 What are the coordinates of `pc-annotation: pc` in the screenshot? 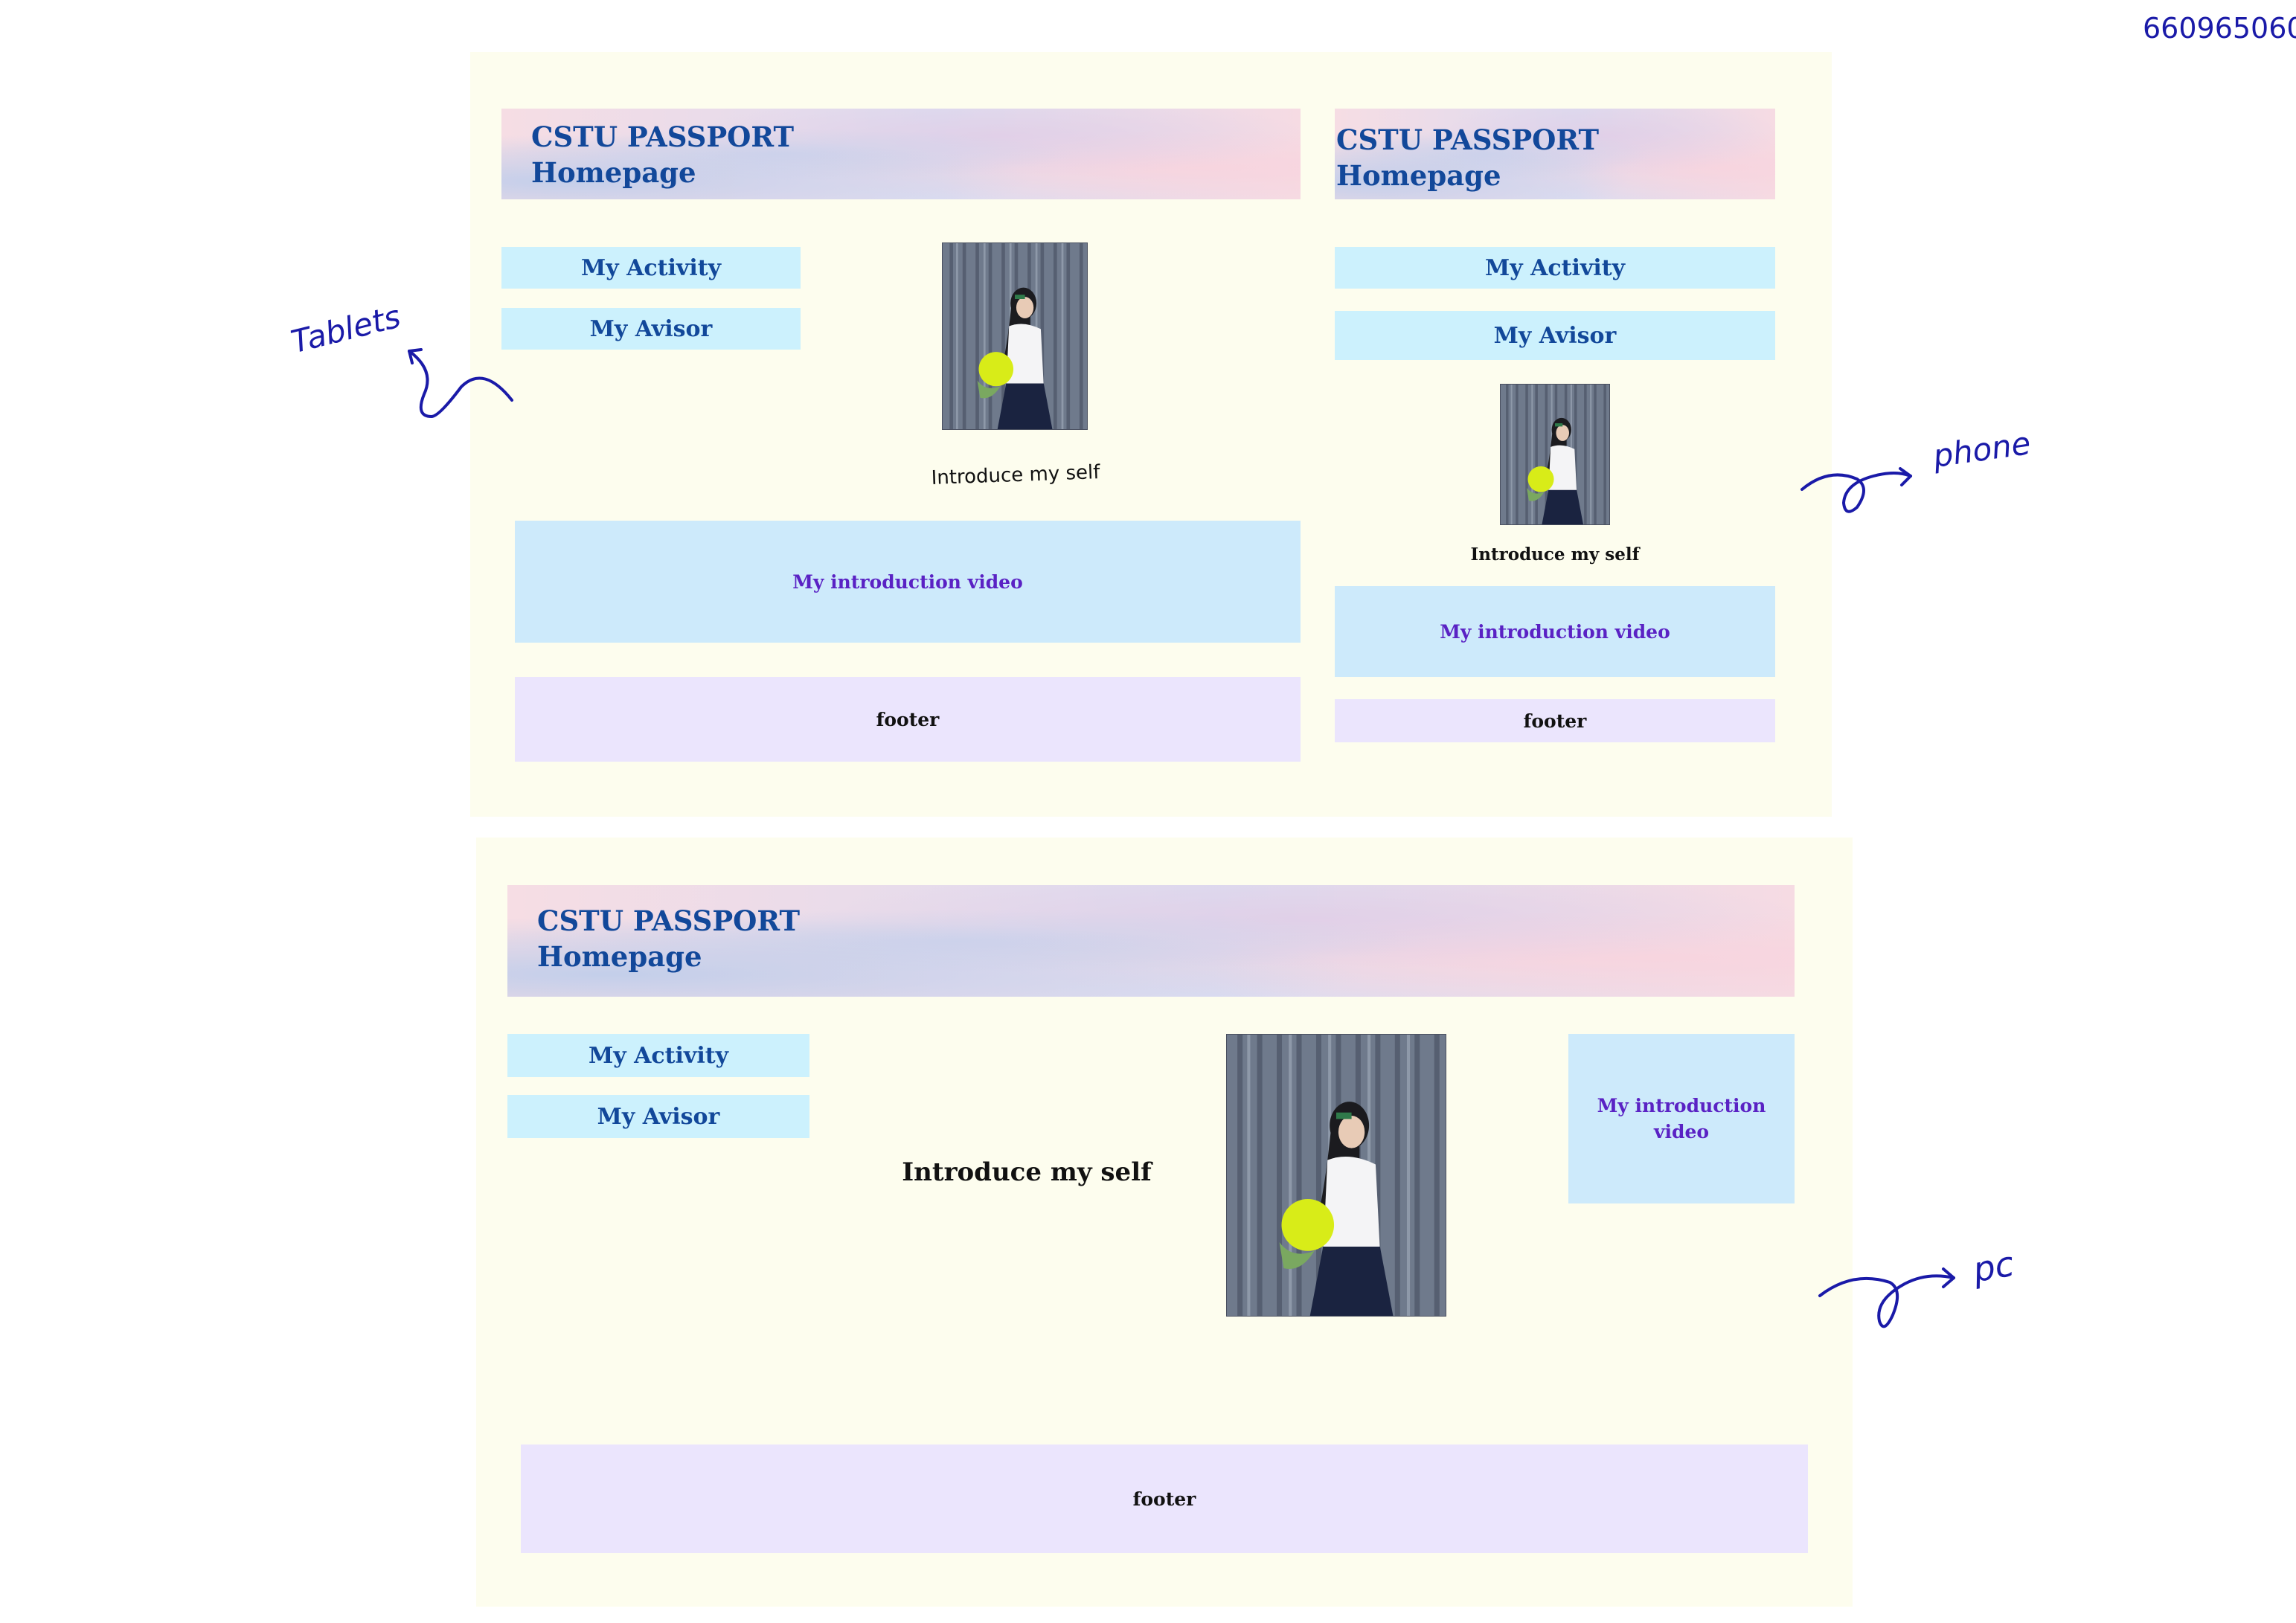 It's located at (1993, 1267).